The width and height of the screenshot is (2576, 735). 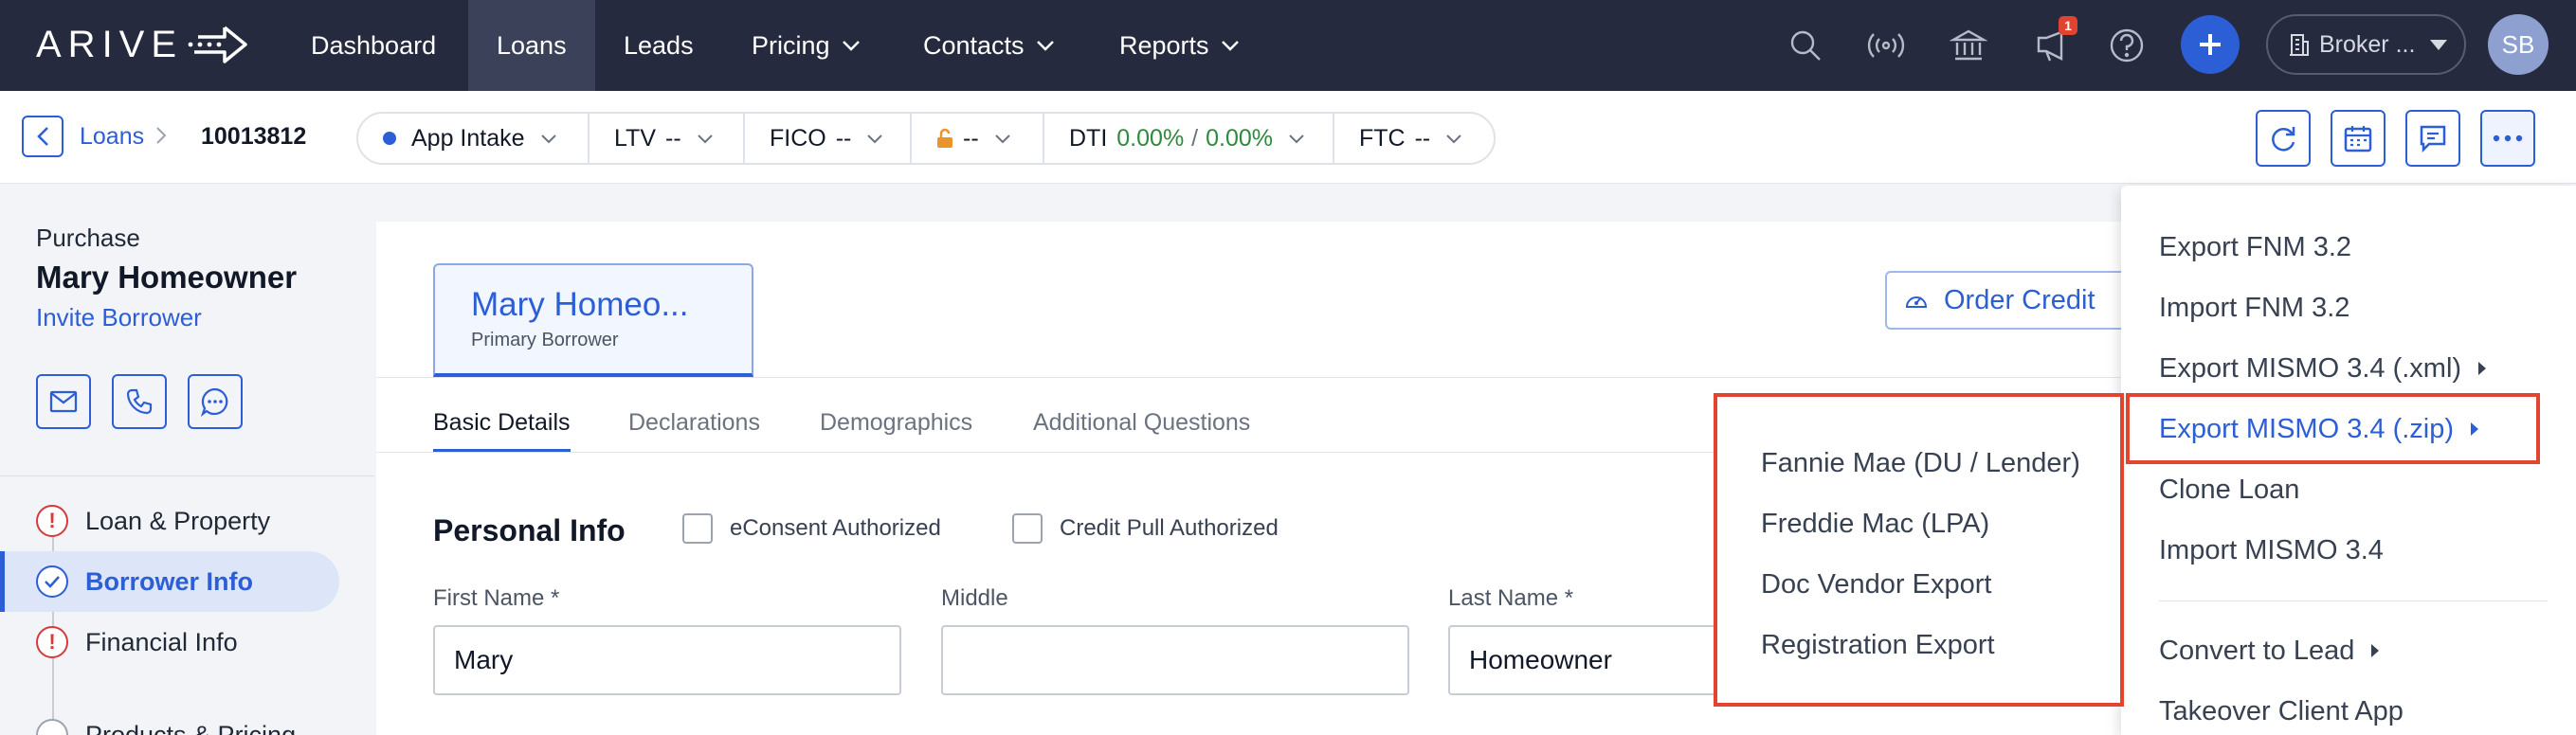 I want to click on sidebar-item-products-pricing: Products & Pricing, so click(x=169, y=720).